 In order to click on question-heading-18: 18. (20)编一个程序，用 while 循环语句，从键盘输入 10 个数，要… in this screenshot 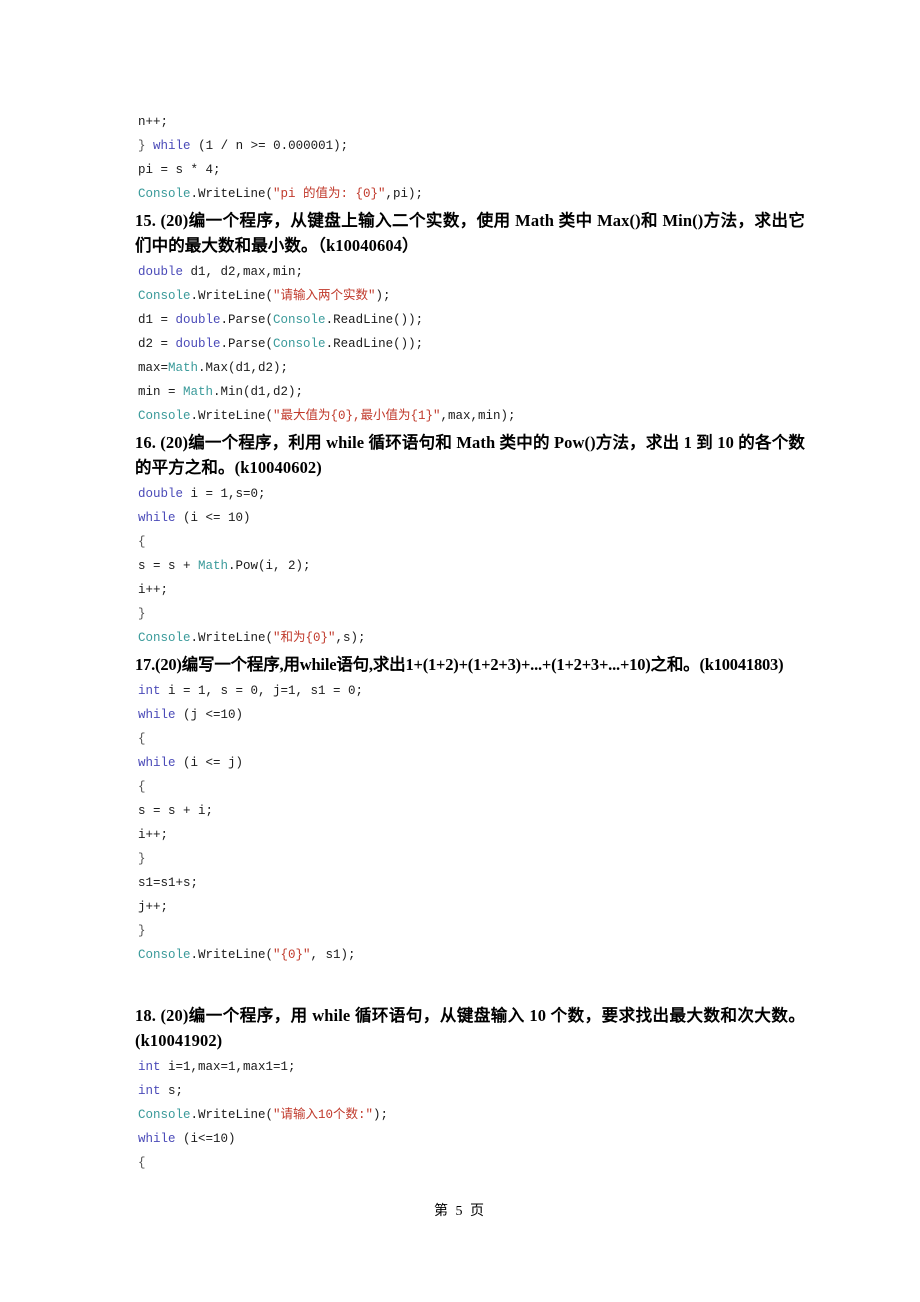, I will do `click(470, 1028)`.